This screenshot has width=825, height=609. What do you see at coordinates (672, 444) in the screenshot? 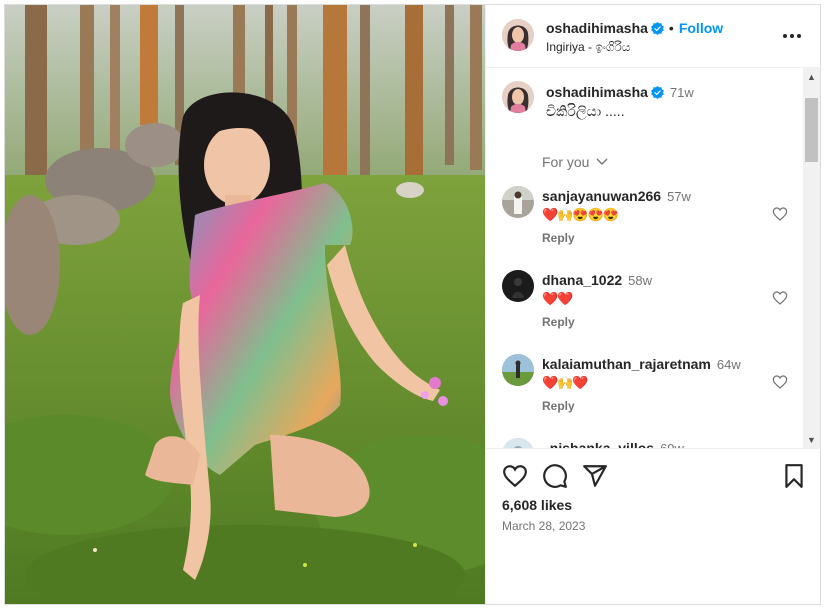
I see `comment-time: 69w` at bounding box center [672, 444].